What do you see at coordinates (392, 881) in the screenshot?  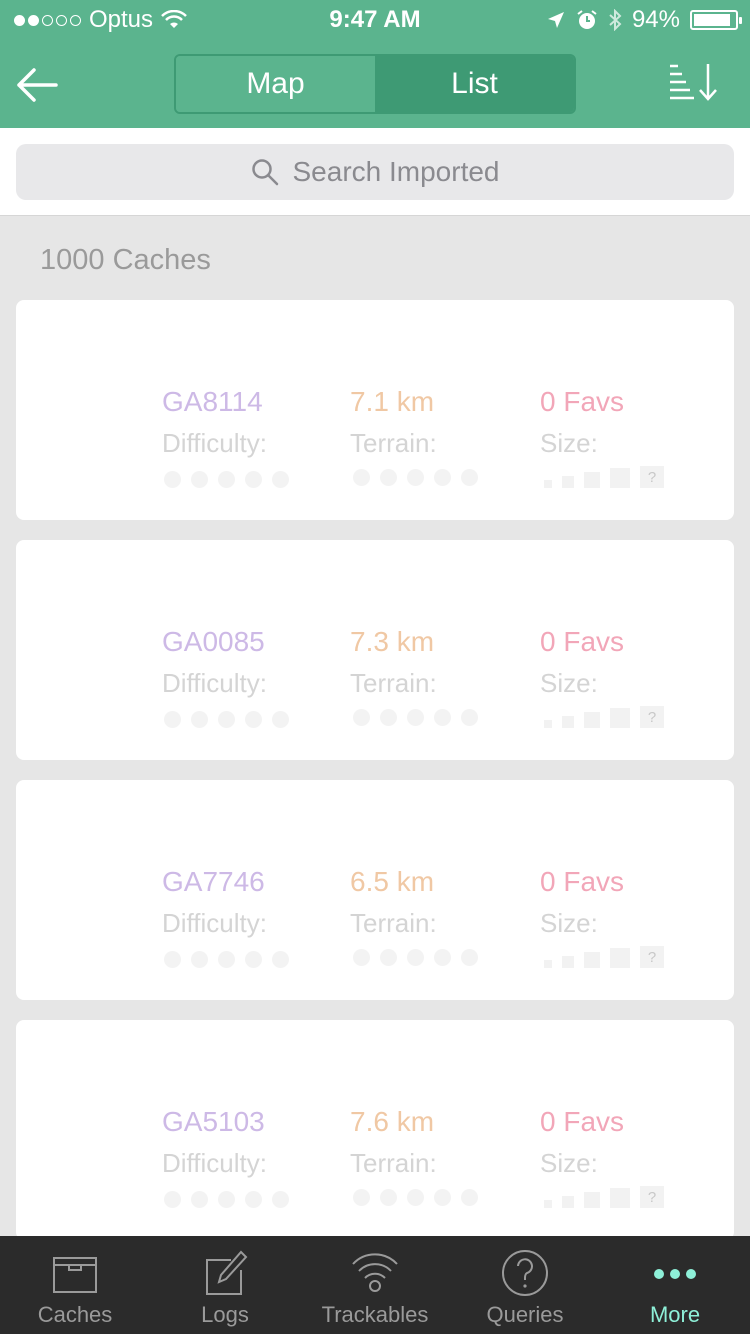 I see `cache-distance: 6.5 km` at bounding box center [392, 881].